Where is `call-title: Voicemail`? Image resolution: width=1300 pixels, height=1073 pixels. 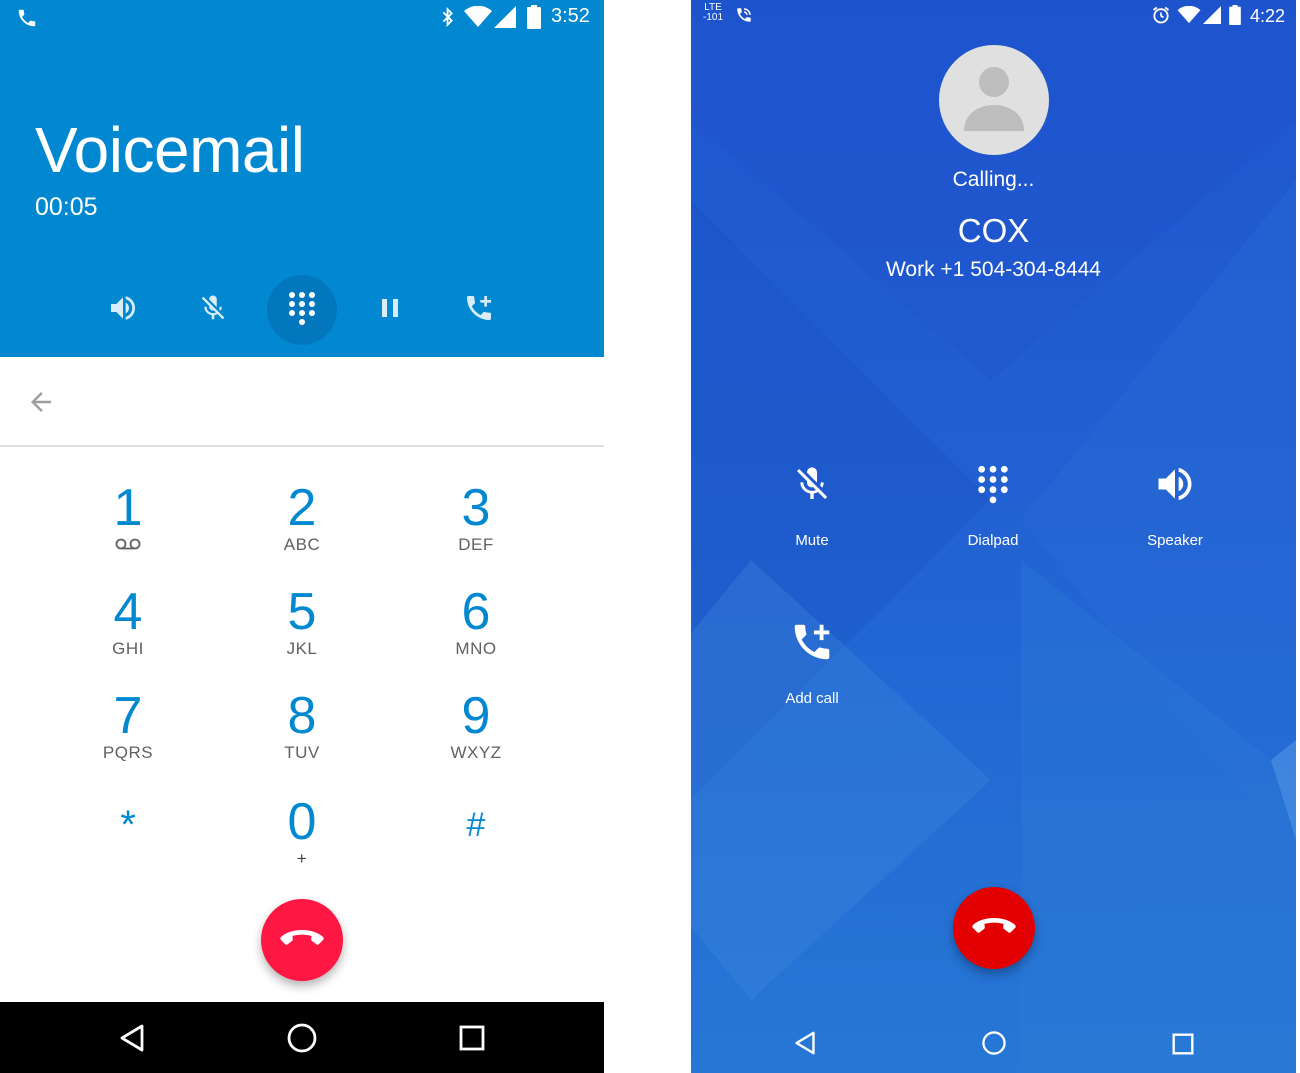 call-title: Voicemail is located at coordinates (170, 150).